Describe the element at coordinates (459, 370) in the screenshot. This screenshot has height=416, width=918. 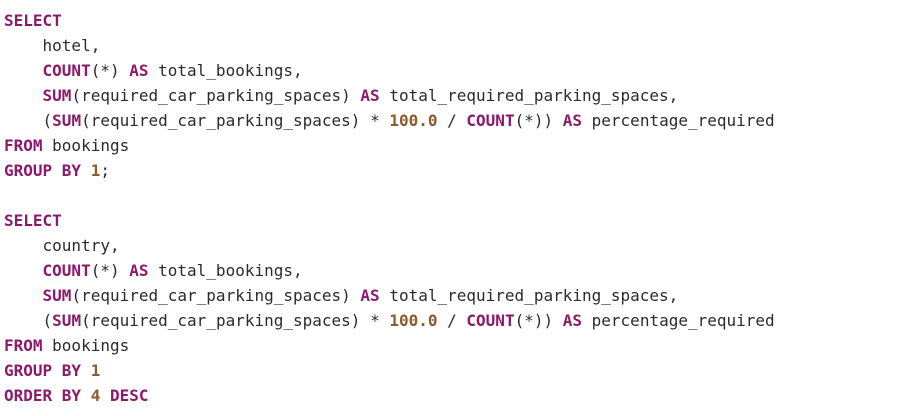
I see `code-line: GROUP BY 1` at that location.